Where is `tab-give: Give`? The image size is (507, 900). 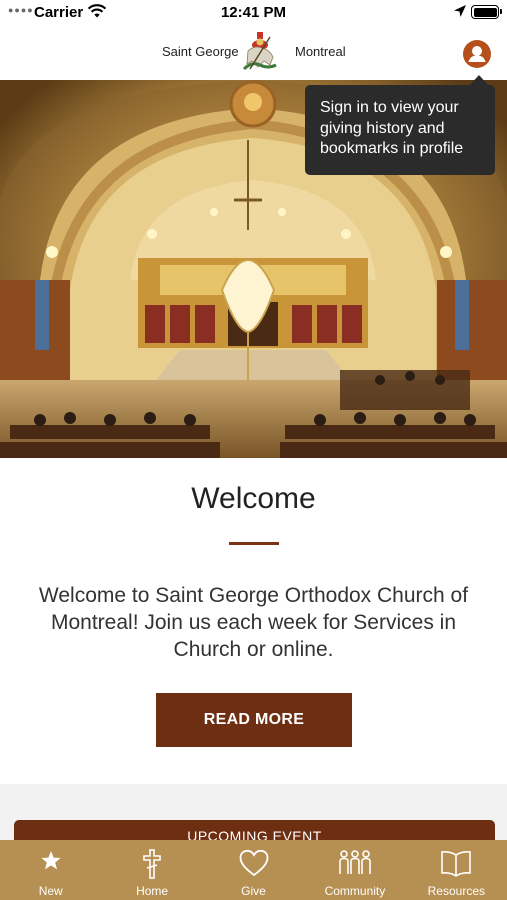
tab-give: Give is located at coordinates (253, 870).